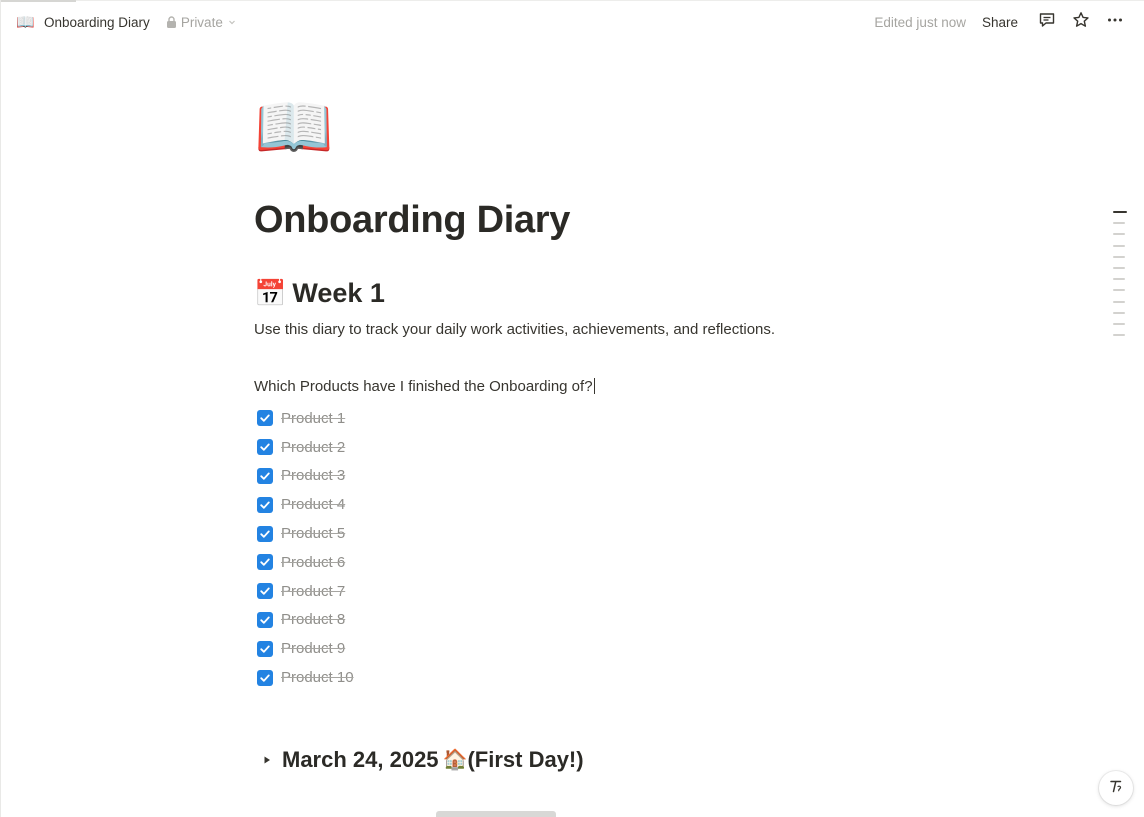 This screenshot has height=817, width=1144. I want to click on calendar-icon: 📅, so click(270, 293).